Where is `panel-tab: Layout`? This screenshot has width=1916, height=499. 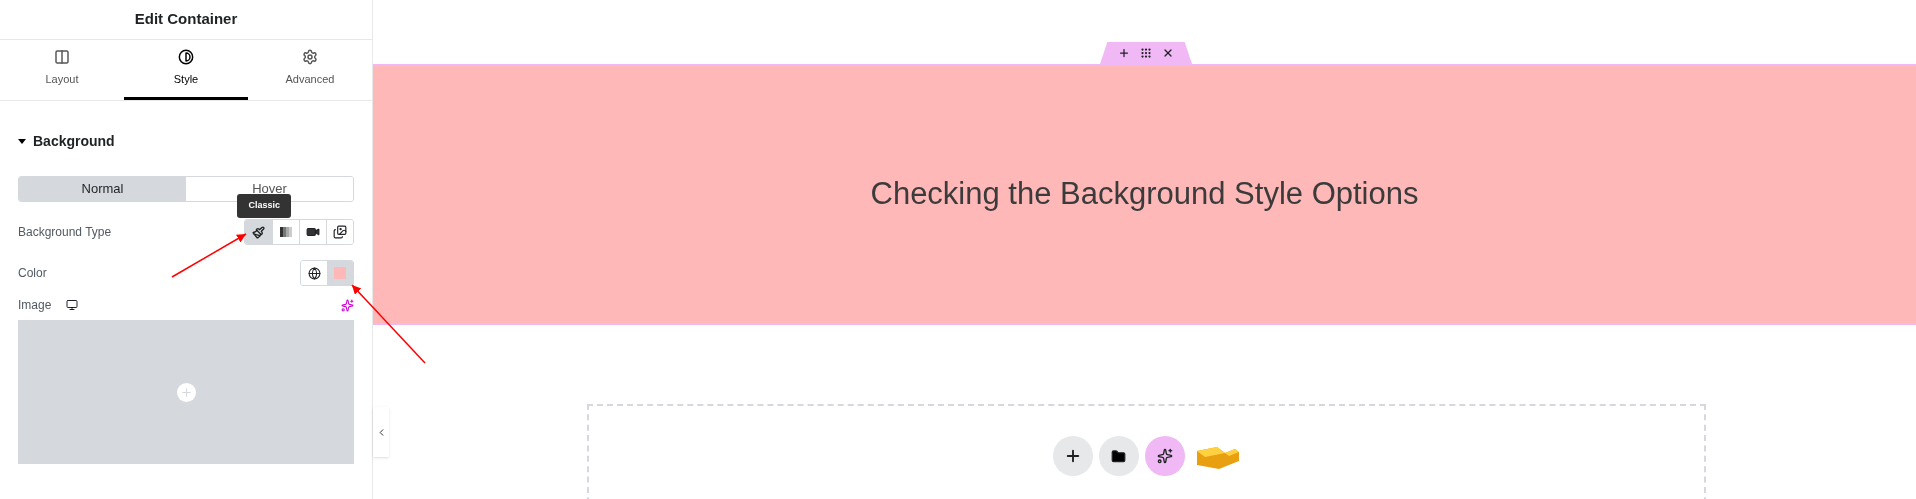 panel-tab: Layout is located at coordinates (62, 70).